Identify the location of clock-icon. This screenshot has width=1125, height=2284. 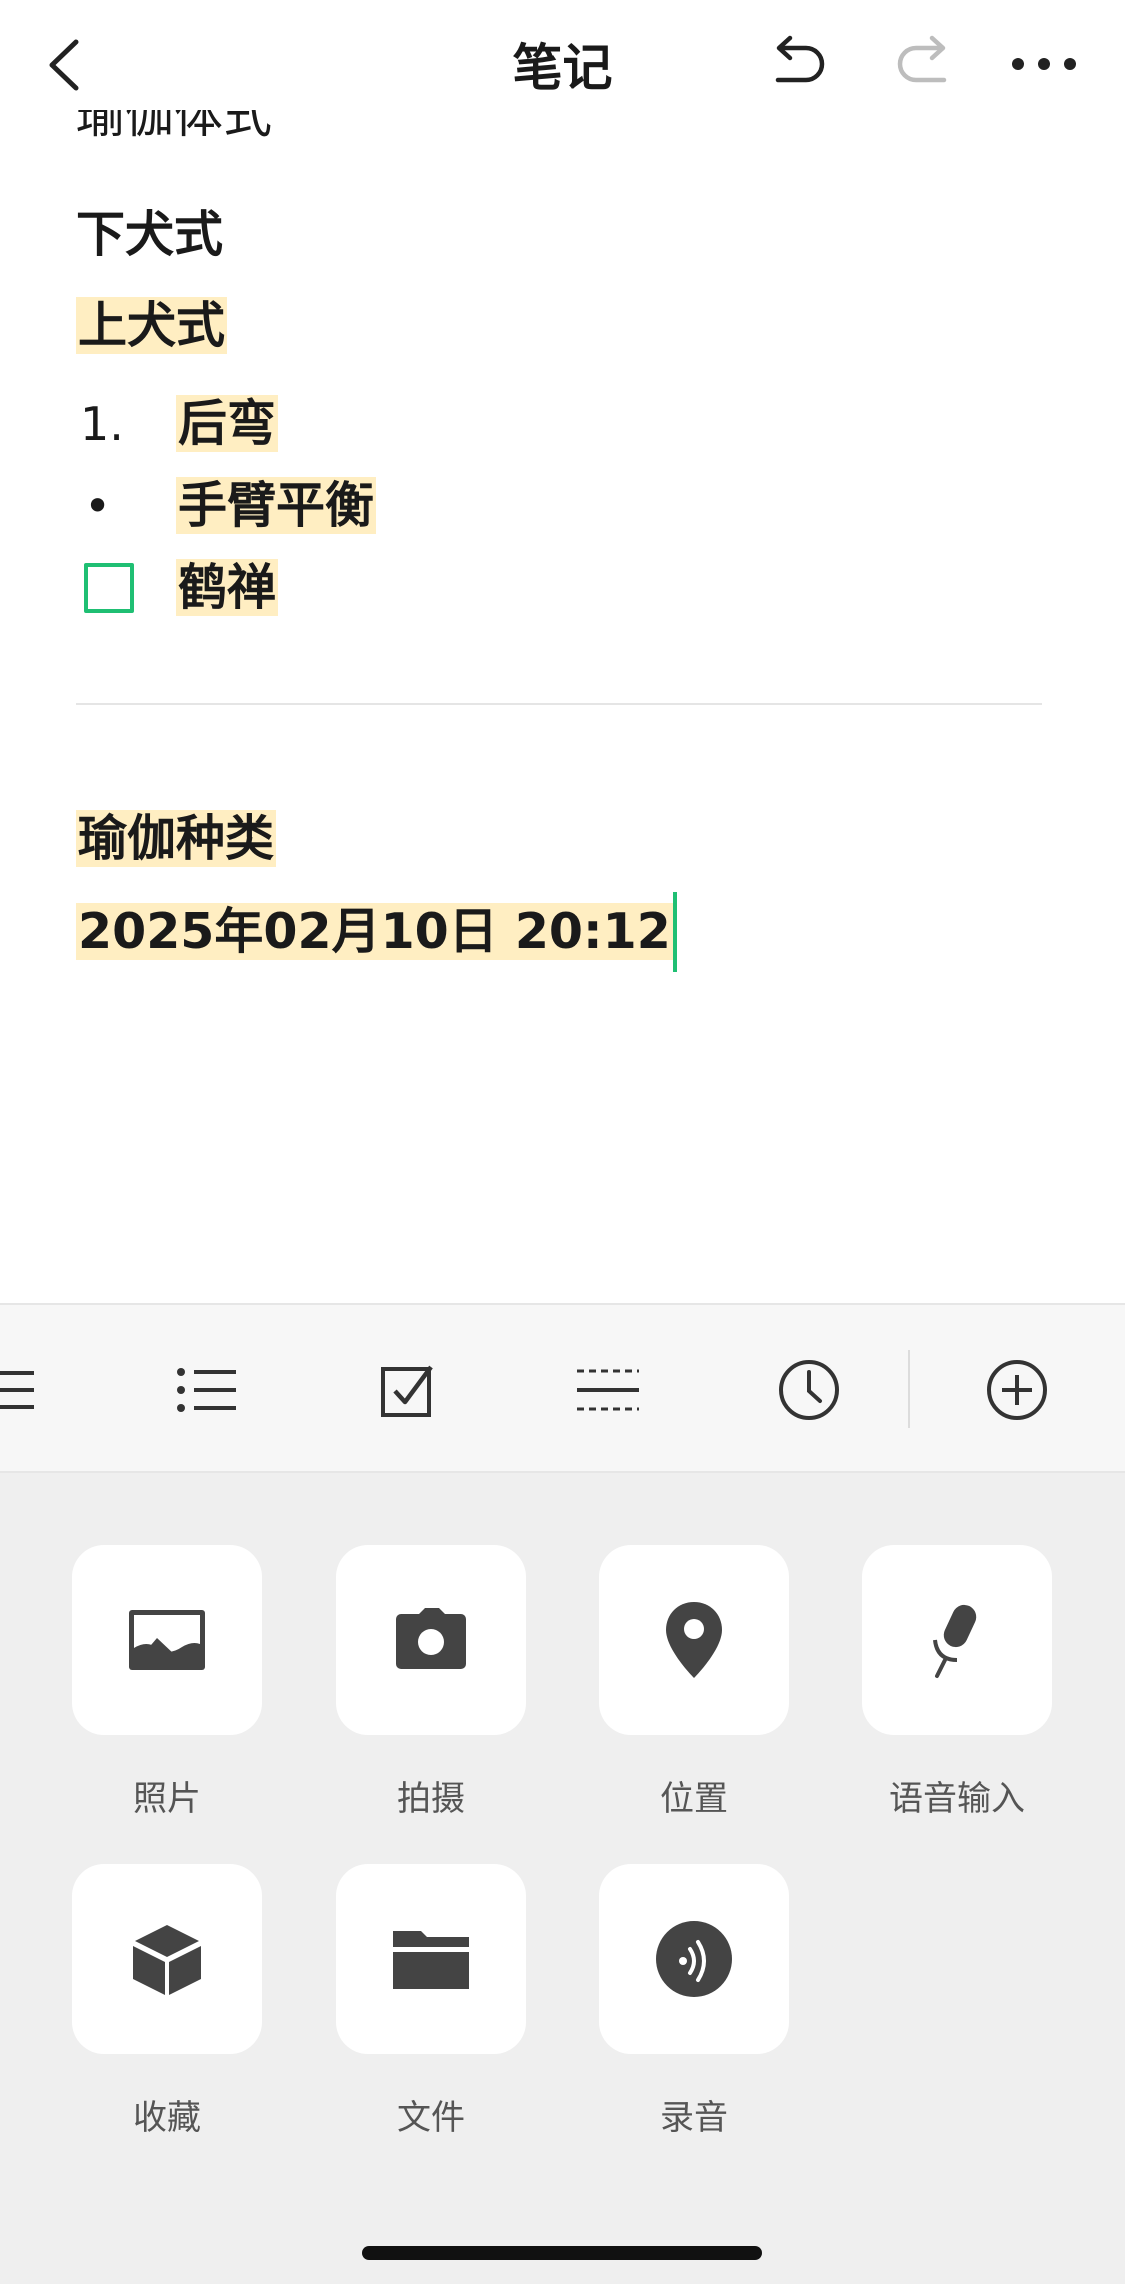
(809, 1390).